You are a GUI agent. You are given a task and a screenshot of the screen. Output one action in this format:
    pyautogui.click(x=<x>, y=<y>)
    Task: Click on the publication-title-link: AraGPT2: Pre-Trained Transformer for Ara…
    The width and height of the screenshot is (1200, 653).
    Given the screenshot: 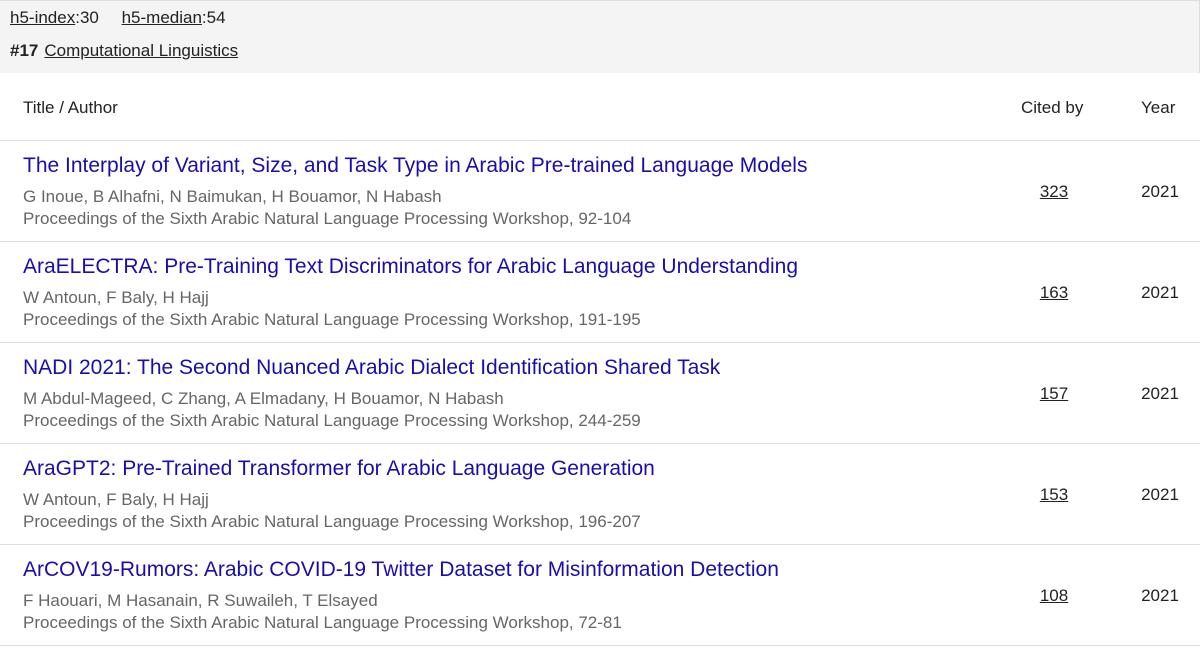 What is the action you would take?
    pyautogui.click(x=339, y=469)
    